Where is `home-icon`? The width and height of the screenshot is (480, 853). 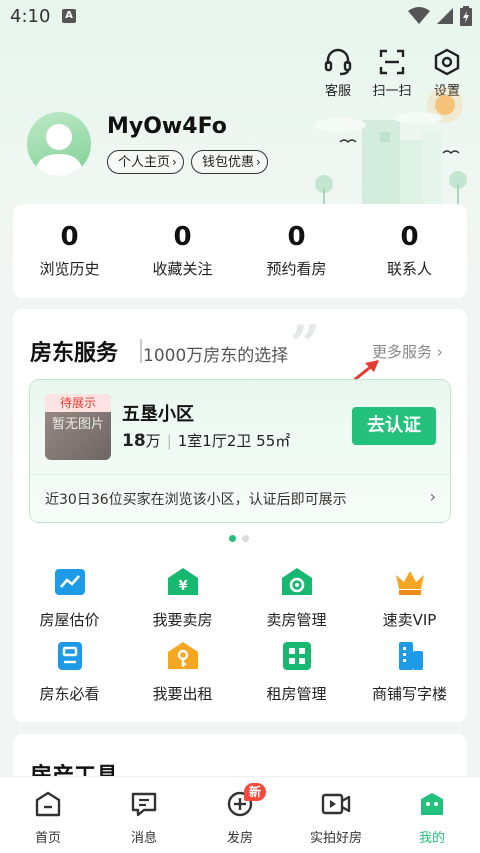 home-icon is located at coordinates (48, 804).